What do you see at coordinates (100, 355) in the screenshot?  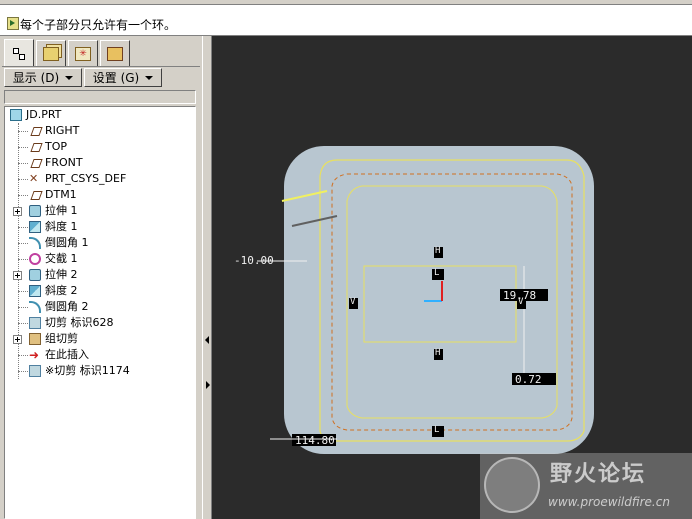 I see `tree-item-insert-here: ➜ 在此插入` at bounding box center [100, 355].